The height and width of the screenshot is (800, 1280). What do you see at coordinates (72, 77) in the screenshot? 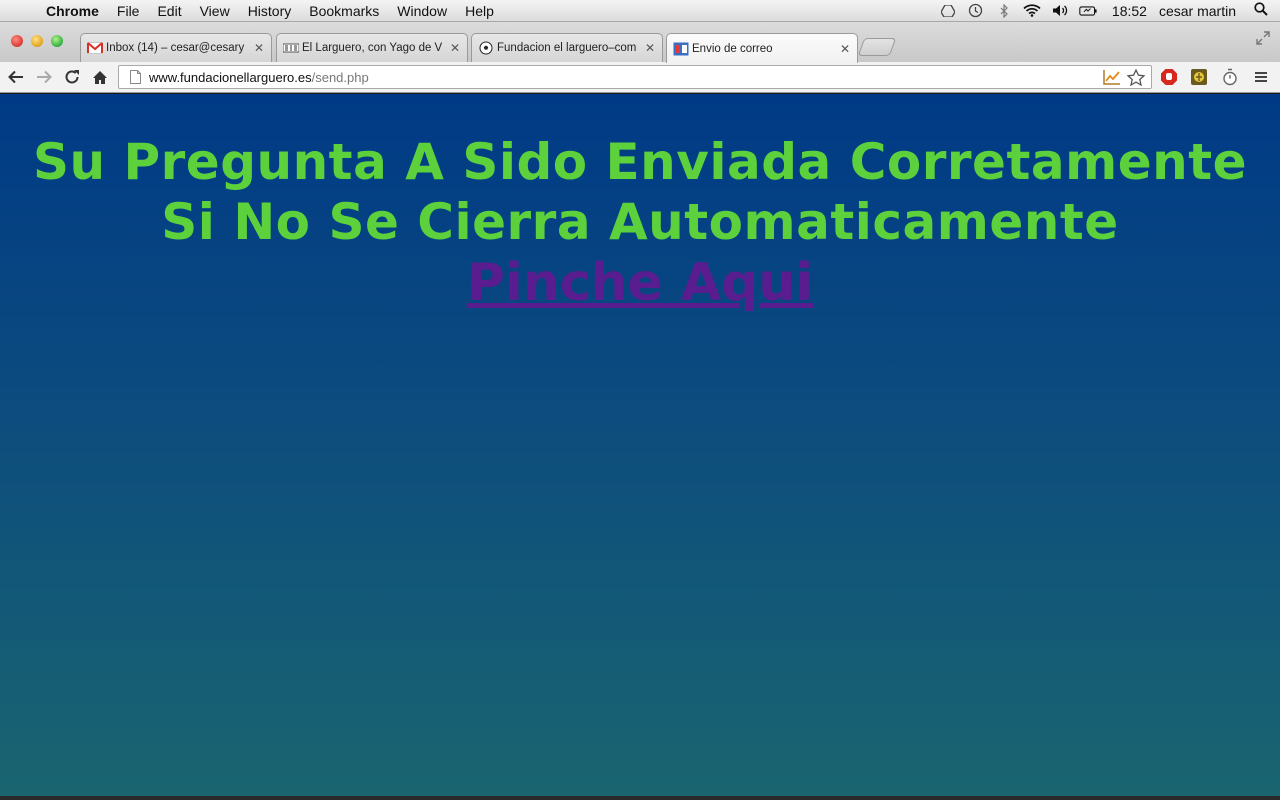
I see `reload-icon` at bounding box center [72, 77].